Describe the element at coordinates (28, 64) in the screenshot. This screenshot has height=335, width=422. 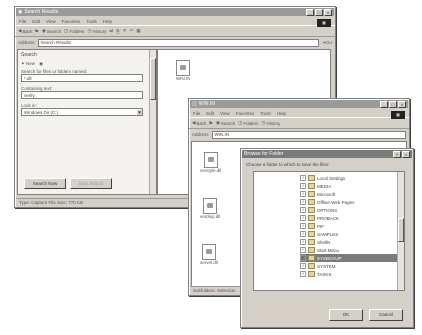
I see `new-search-button: ✦ New` at that location.